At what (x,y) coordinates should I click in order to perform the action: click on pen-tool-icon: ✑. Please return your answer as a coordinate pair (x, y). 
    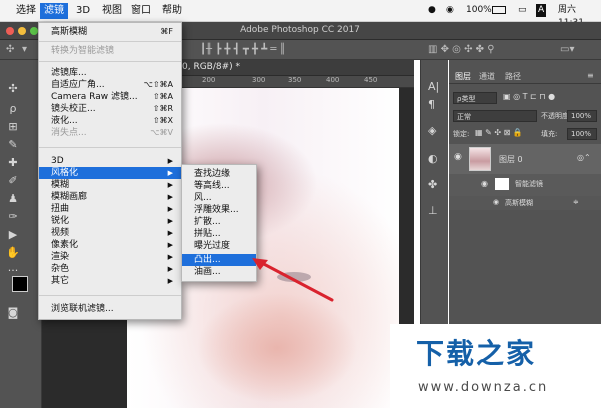
    Looking at the image, I should click on (13, 216).